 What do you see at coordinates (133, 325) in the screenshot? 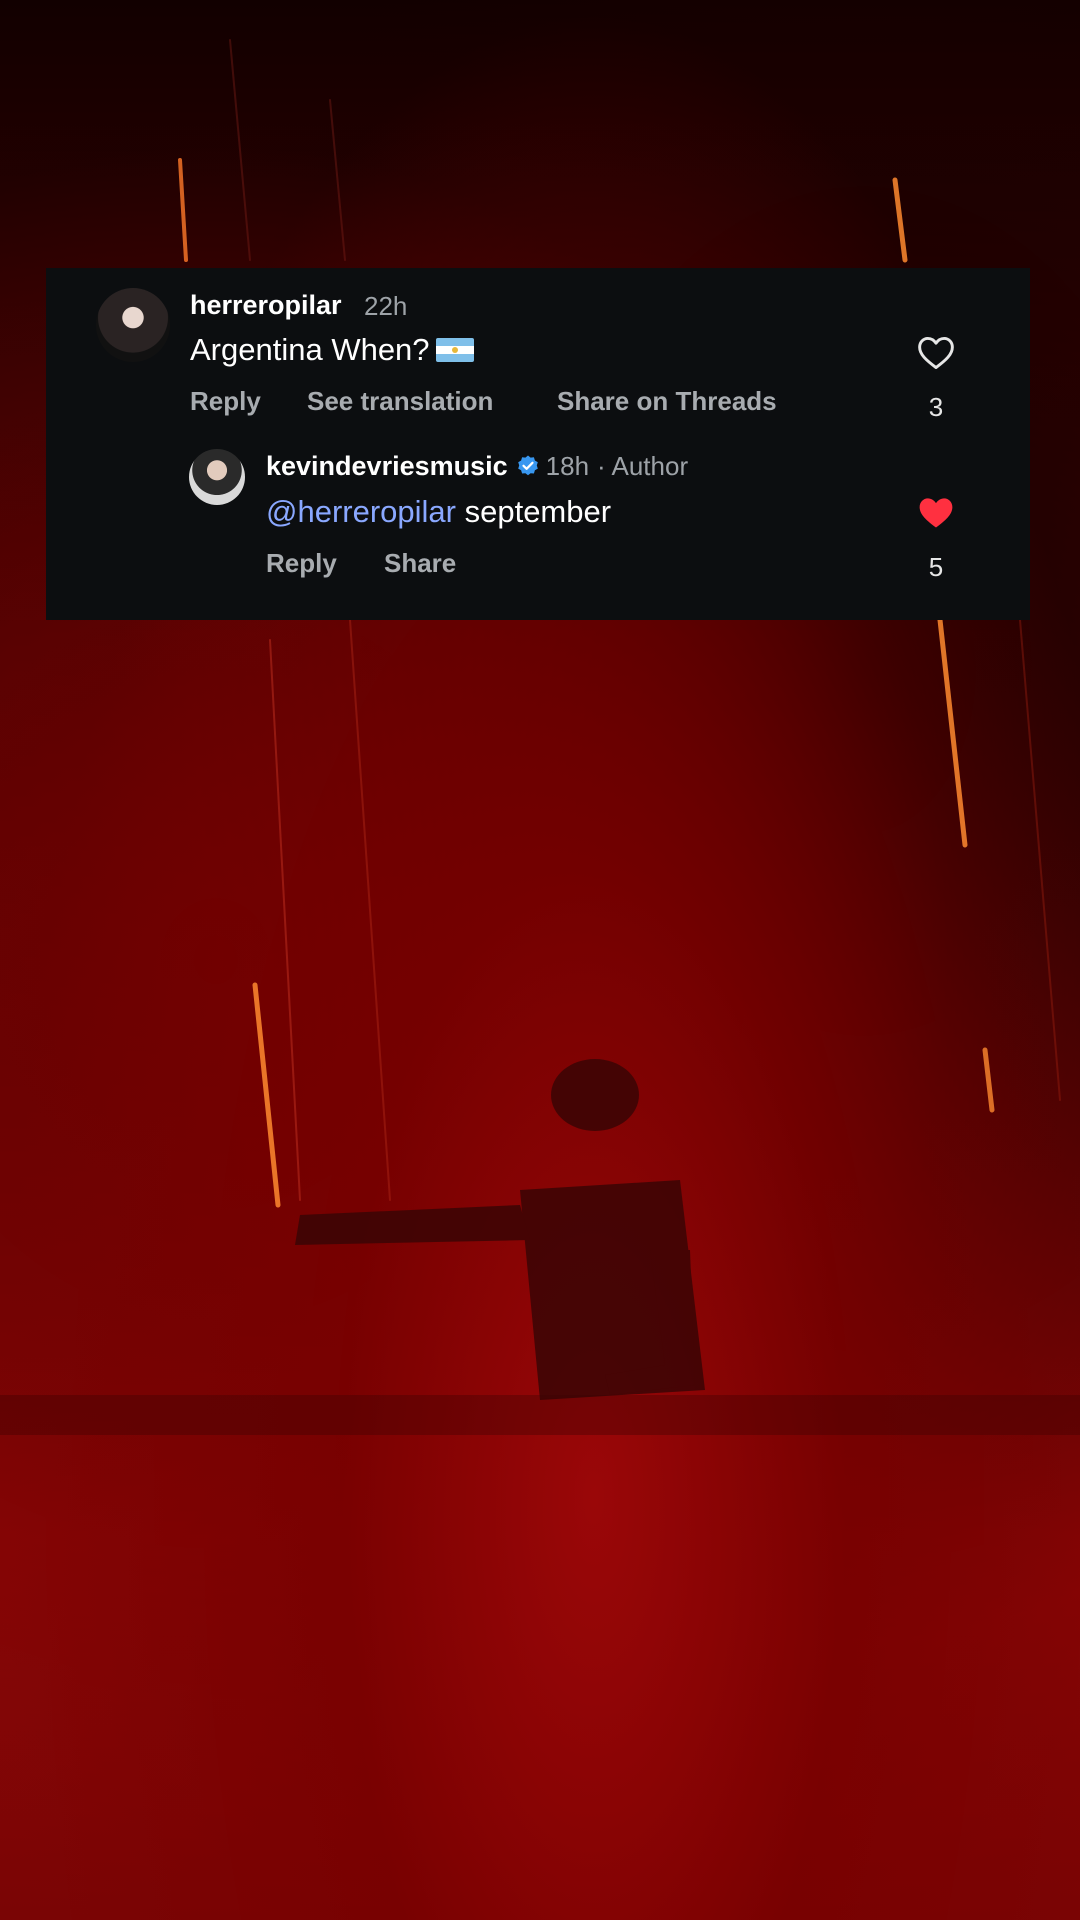
I see `avatar` at bounding box center [133, 325].